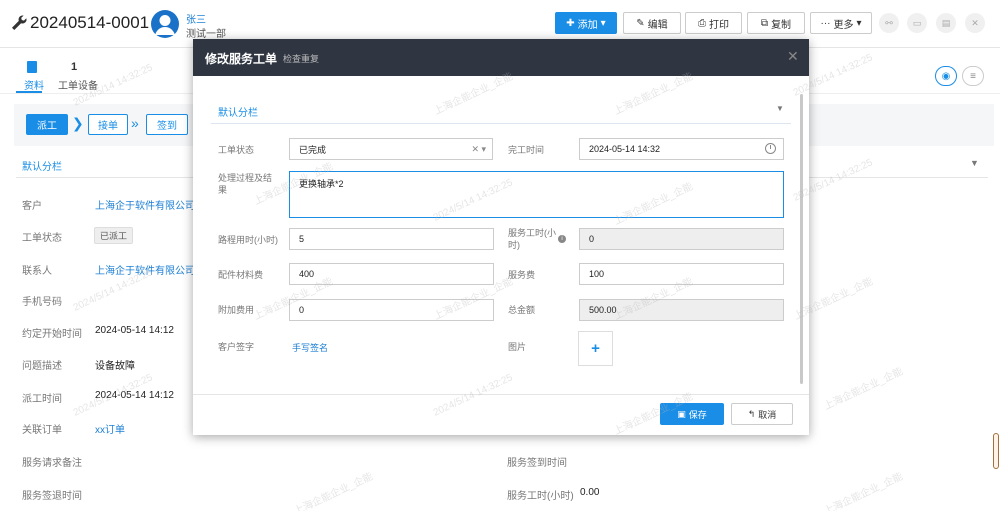  What do you see at coordinates (47, 124) in the screenshot?
I see `step-dispatch: 派工` at bounding box center [47, 124].